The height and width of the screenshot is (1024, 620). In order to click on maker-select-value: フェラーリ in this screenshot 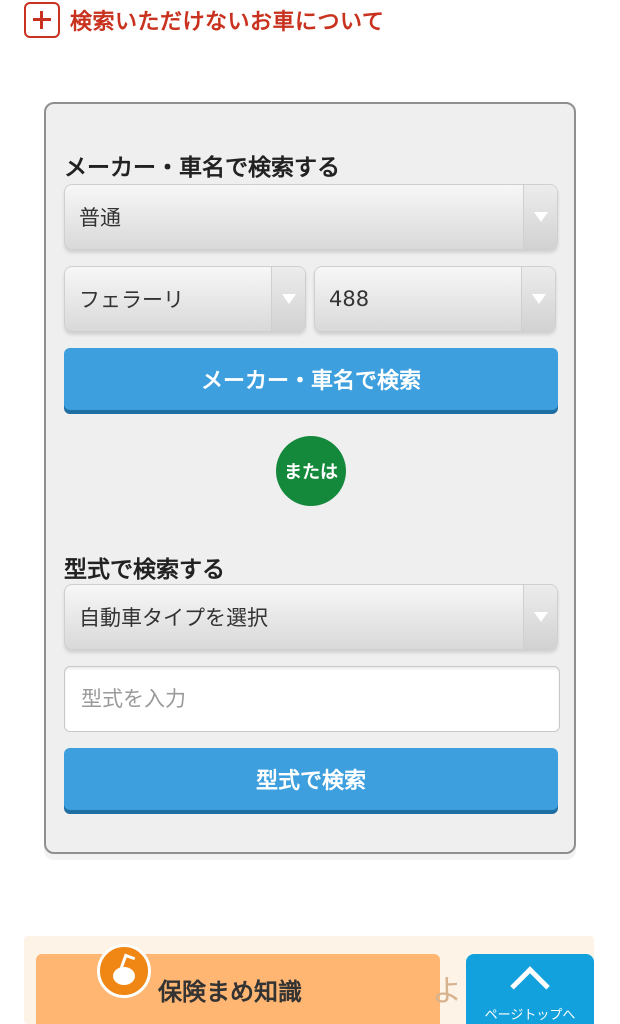, I will do `click(131, 300)`.